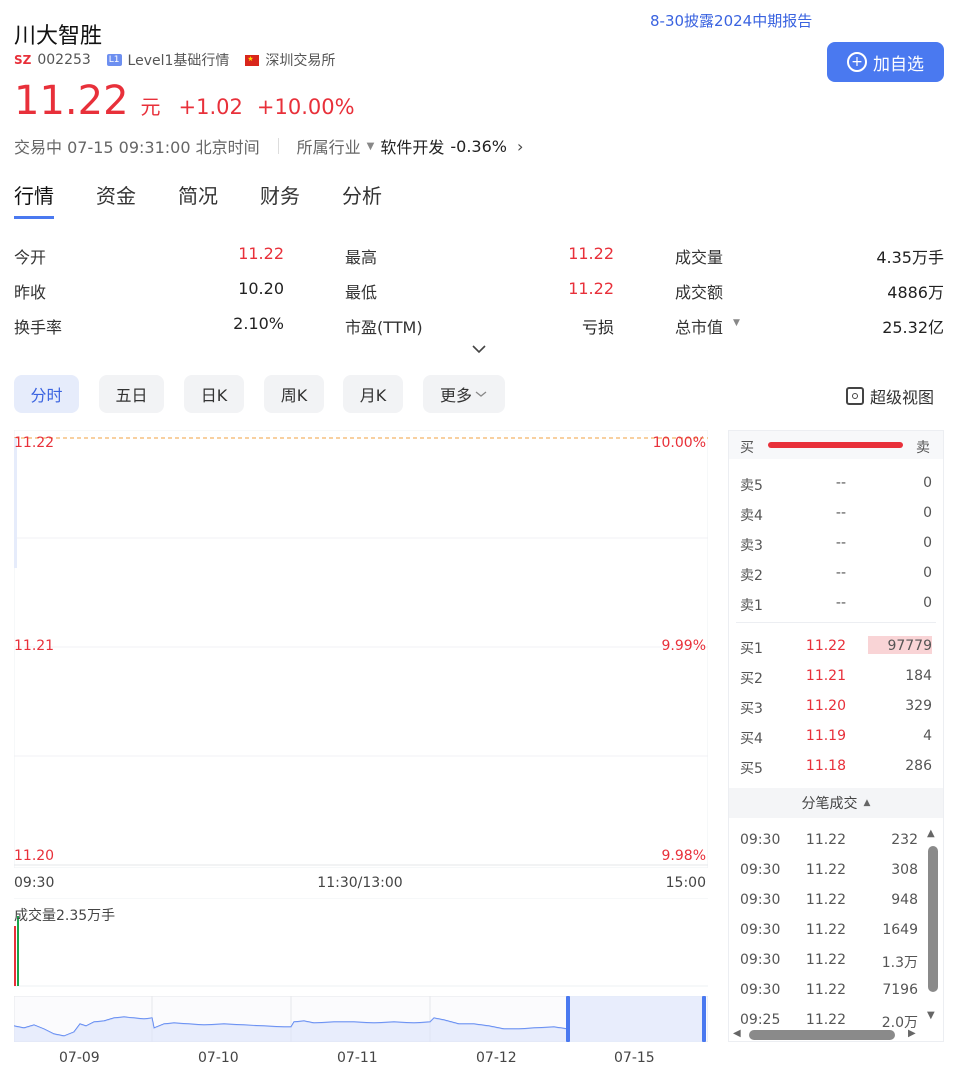  Describe the element at coordinates (751, 546) in the screenshot. I see `orderbook-label: 卖3` at that location.